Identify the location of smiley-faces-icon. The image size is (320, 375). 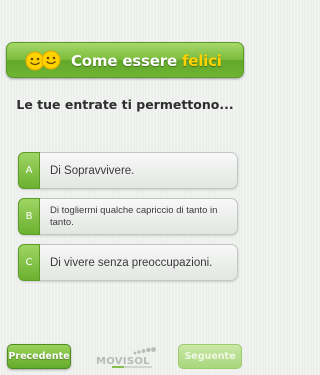
(43, 60).